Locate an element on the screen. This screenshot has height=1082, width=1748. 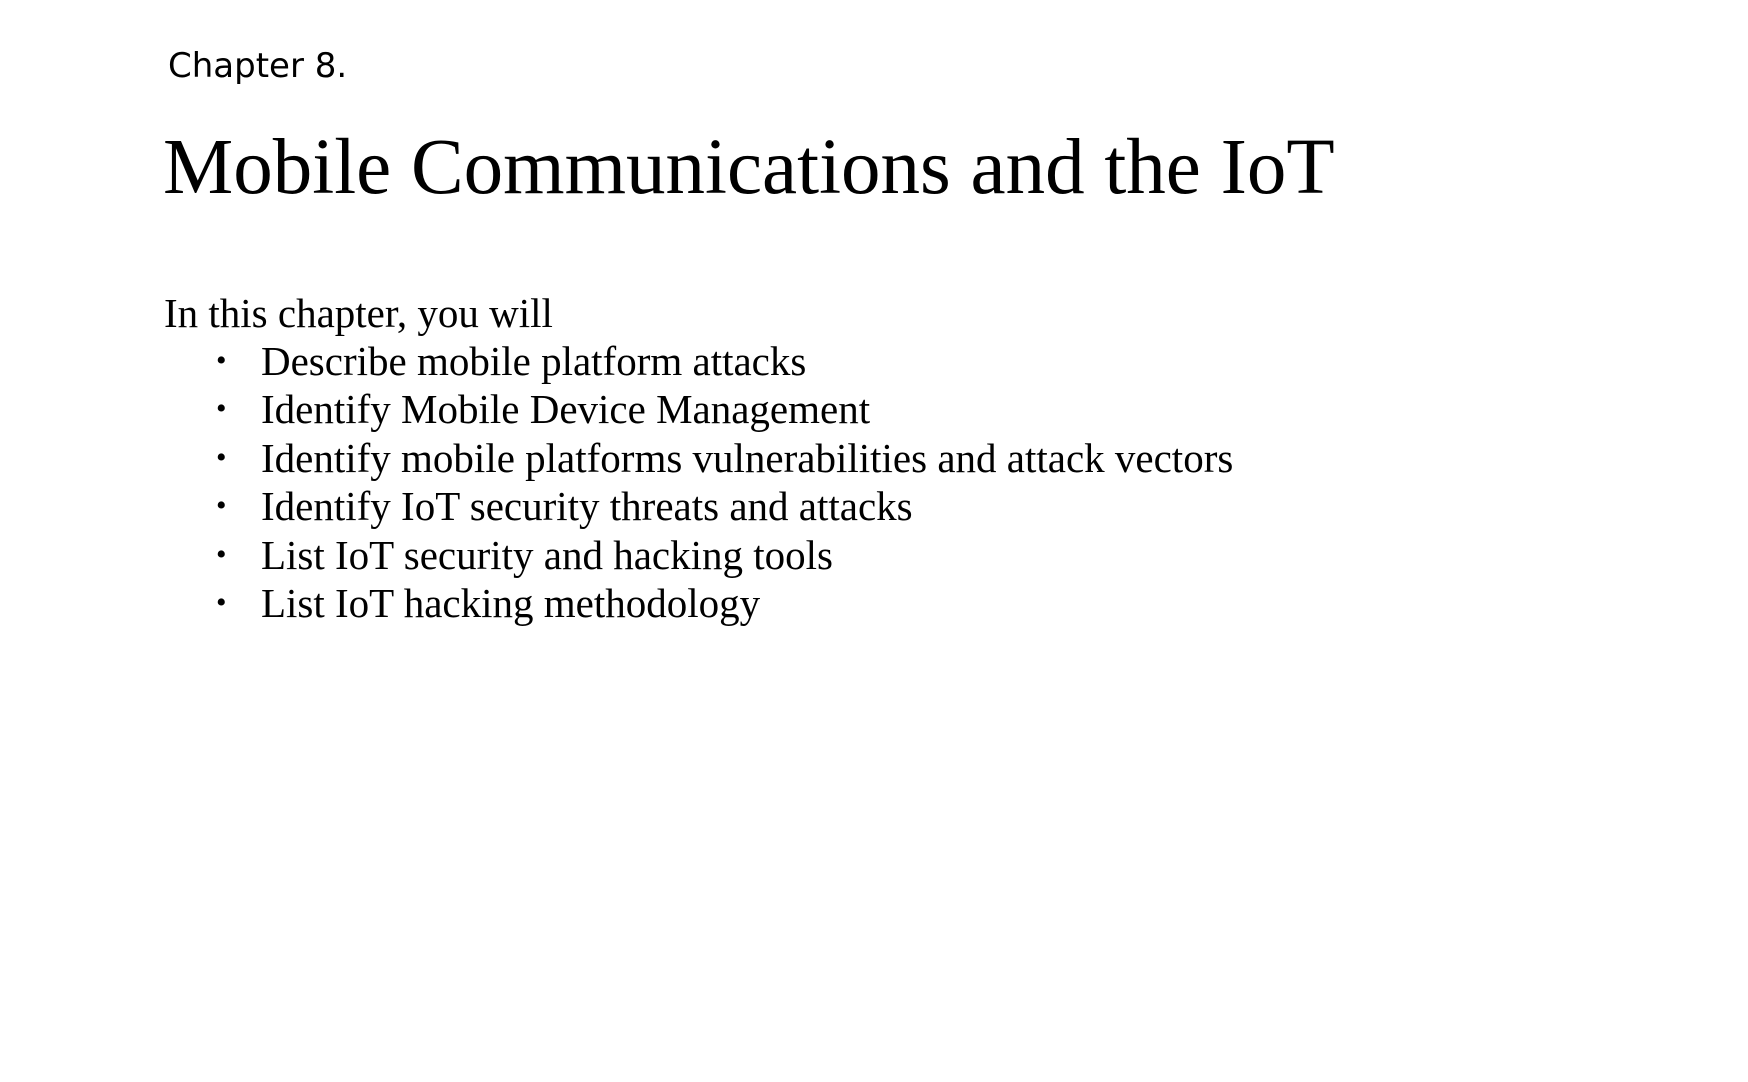
objective-text: List IoT hacking methodology is located at coordinates (511, 603).